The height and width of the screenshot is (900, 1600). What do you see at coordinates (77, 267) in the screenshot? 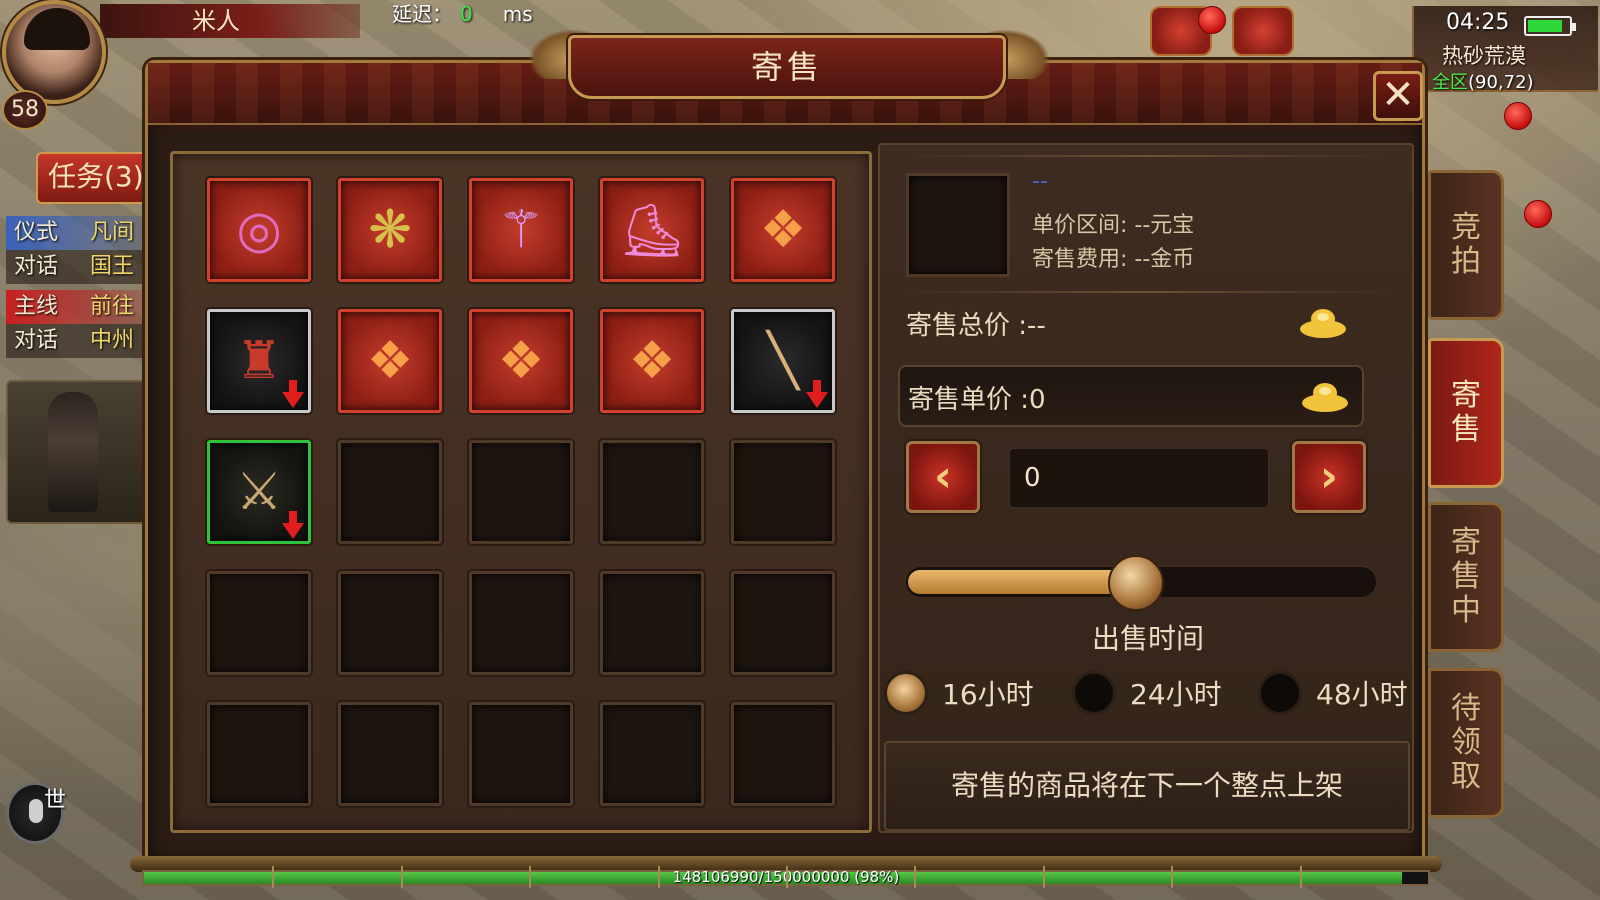
I see `quest-row: 对话 国王` at bounding box center [77, 267].